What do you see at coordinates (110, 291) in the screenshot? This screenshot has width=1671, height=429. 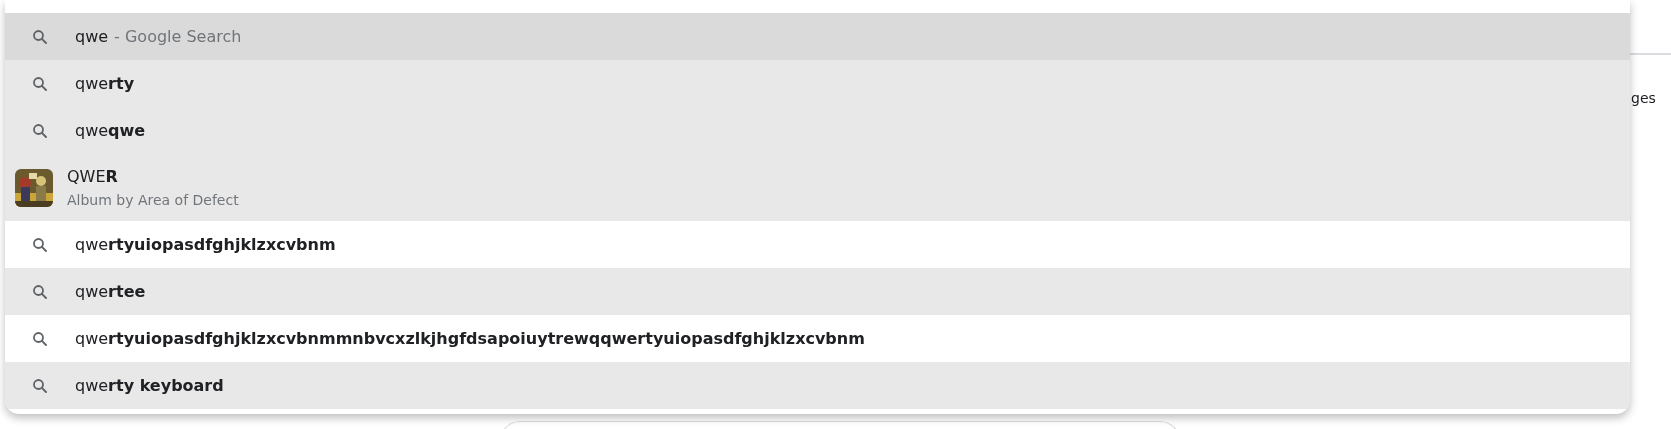 I see `suggestion-text: qwertee` at bounding box center [110, 291].